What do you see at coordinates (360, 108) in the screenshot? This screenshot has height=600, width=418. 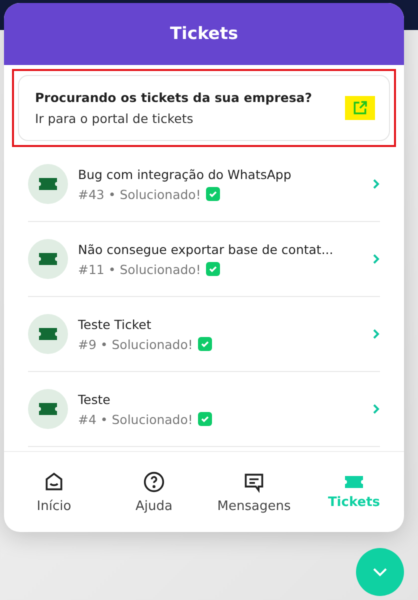 I see `external-link-icon` at bounding box center [360, 108].